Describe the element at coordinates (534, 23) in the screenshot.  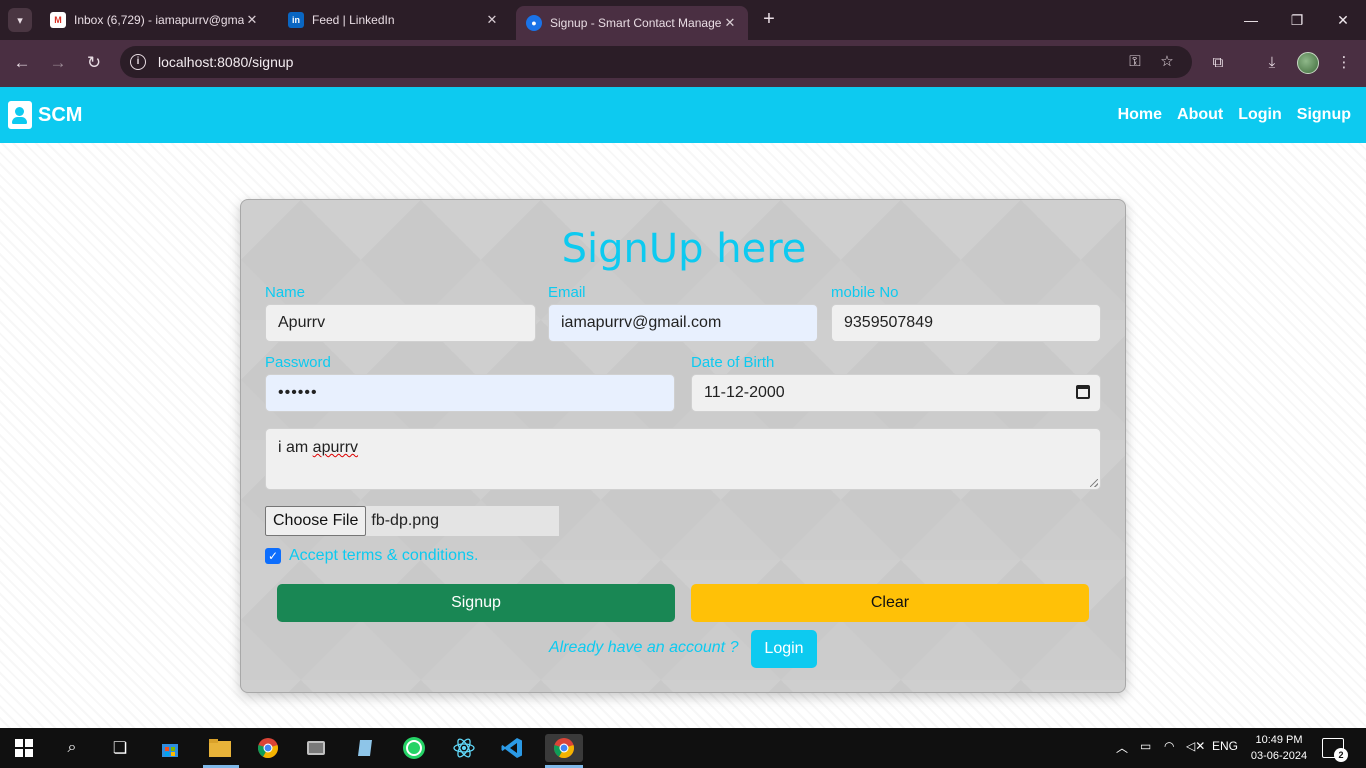
I see `scm-icon: ●` at that location.